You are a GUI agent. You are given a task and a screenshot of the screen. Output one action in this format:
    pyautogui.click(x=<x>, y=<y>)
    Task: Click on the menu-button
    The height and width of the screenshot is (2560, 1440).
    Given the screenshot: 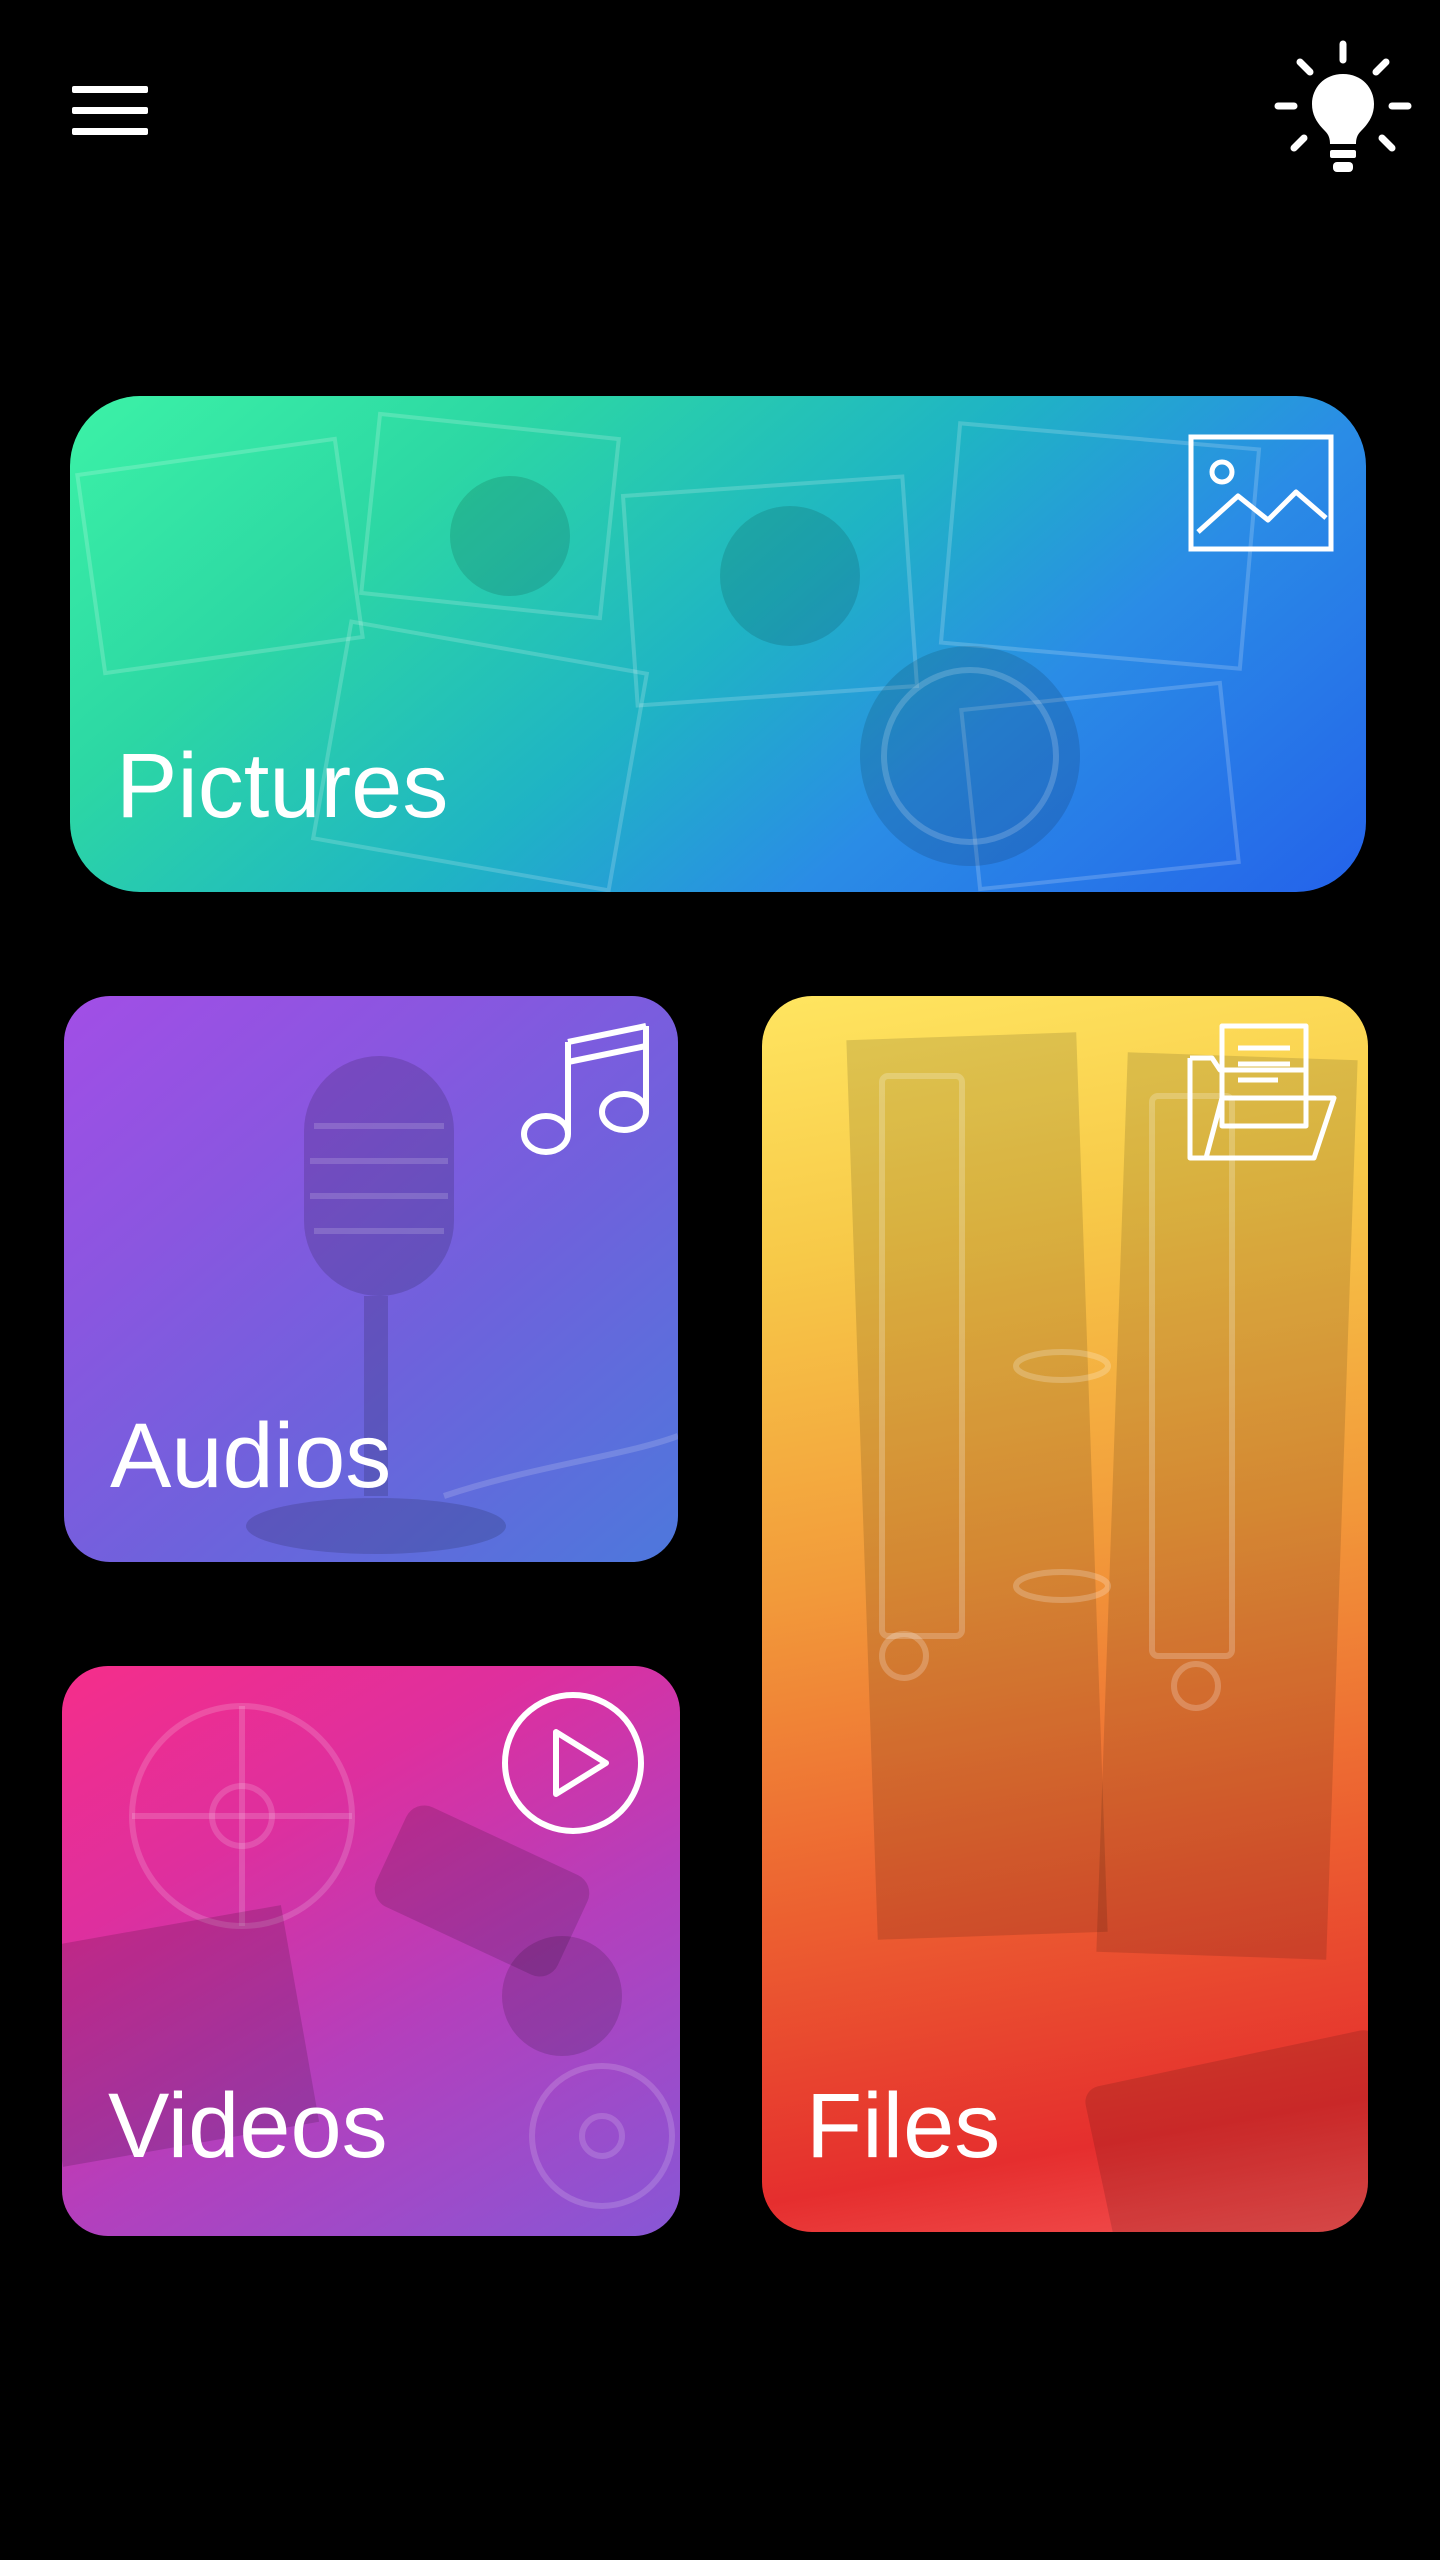 What is the action you would take?
    pyautogui.click(x=112, y=113)
    